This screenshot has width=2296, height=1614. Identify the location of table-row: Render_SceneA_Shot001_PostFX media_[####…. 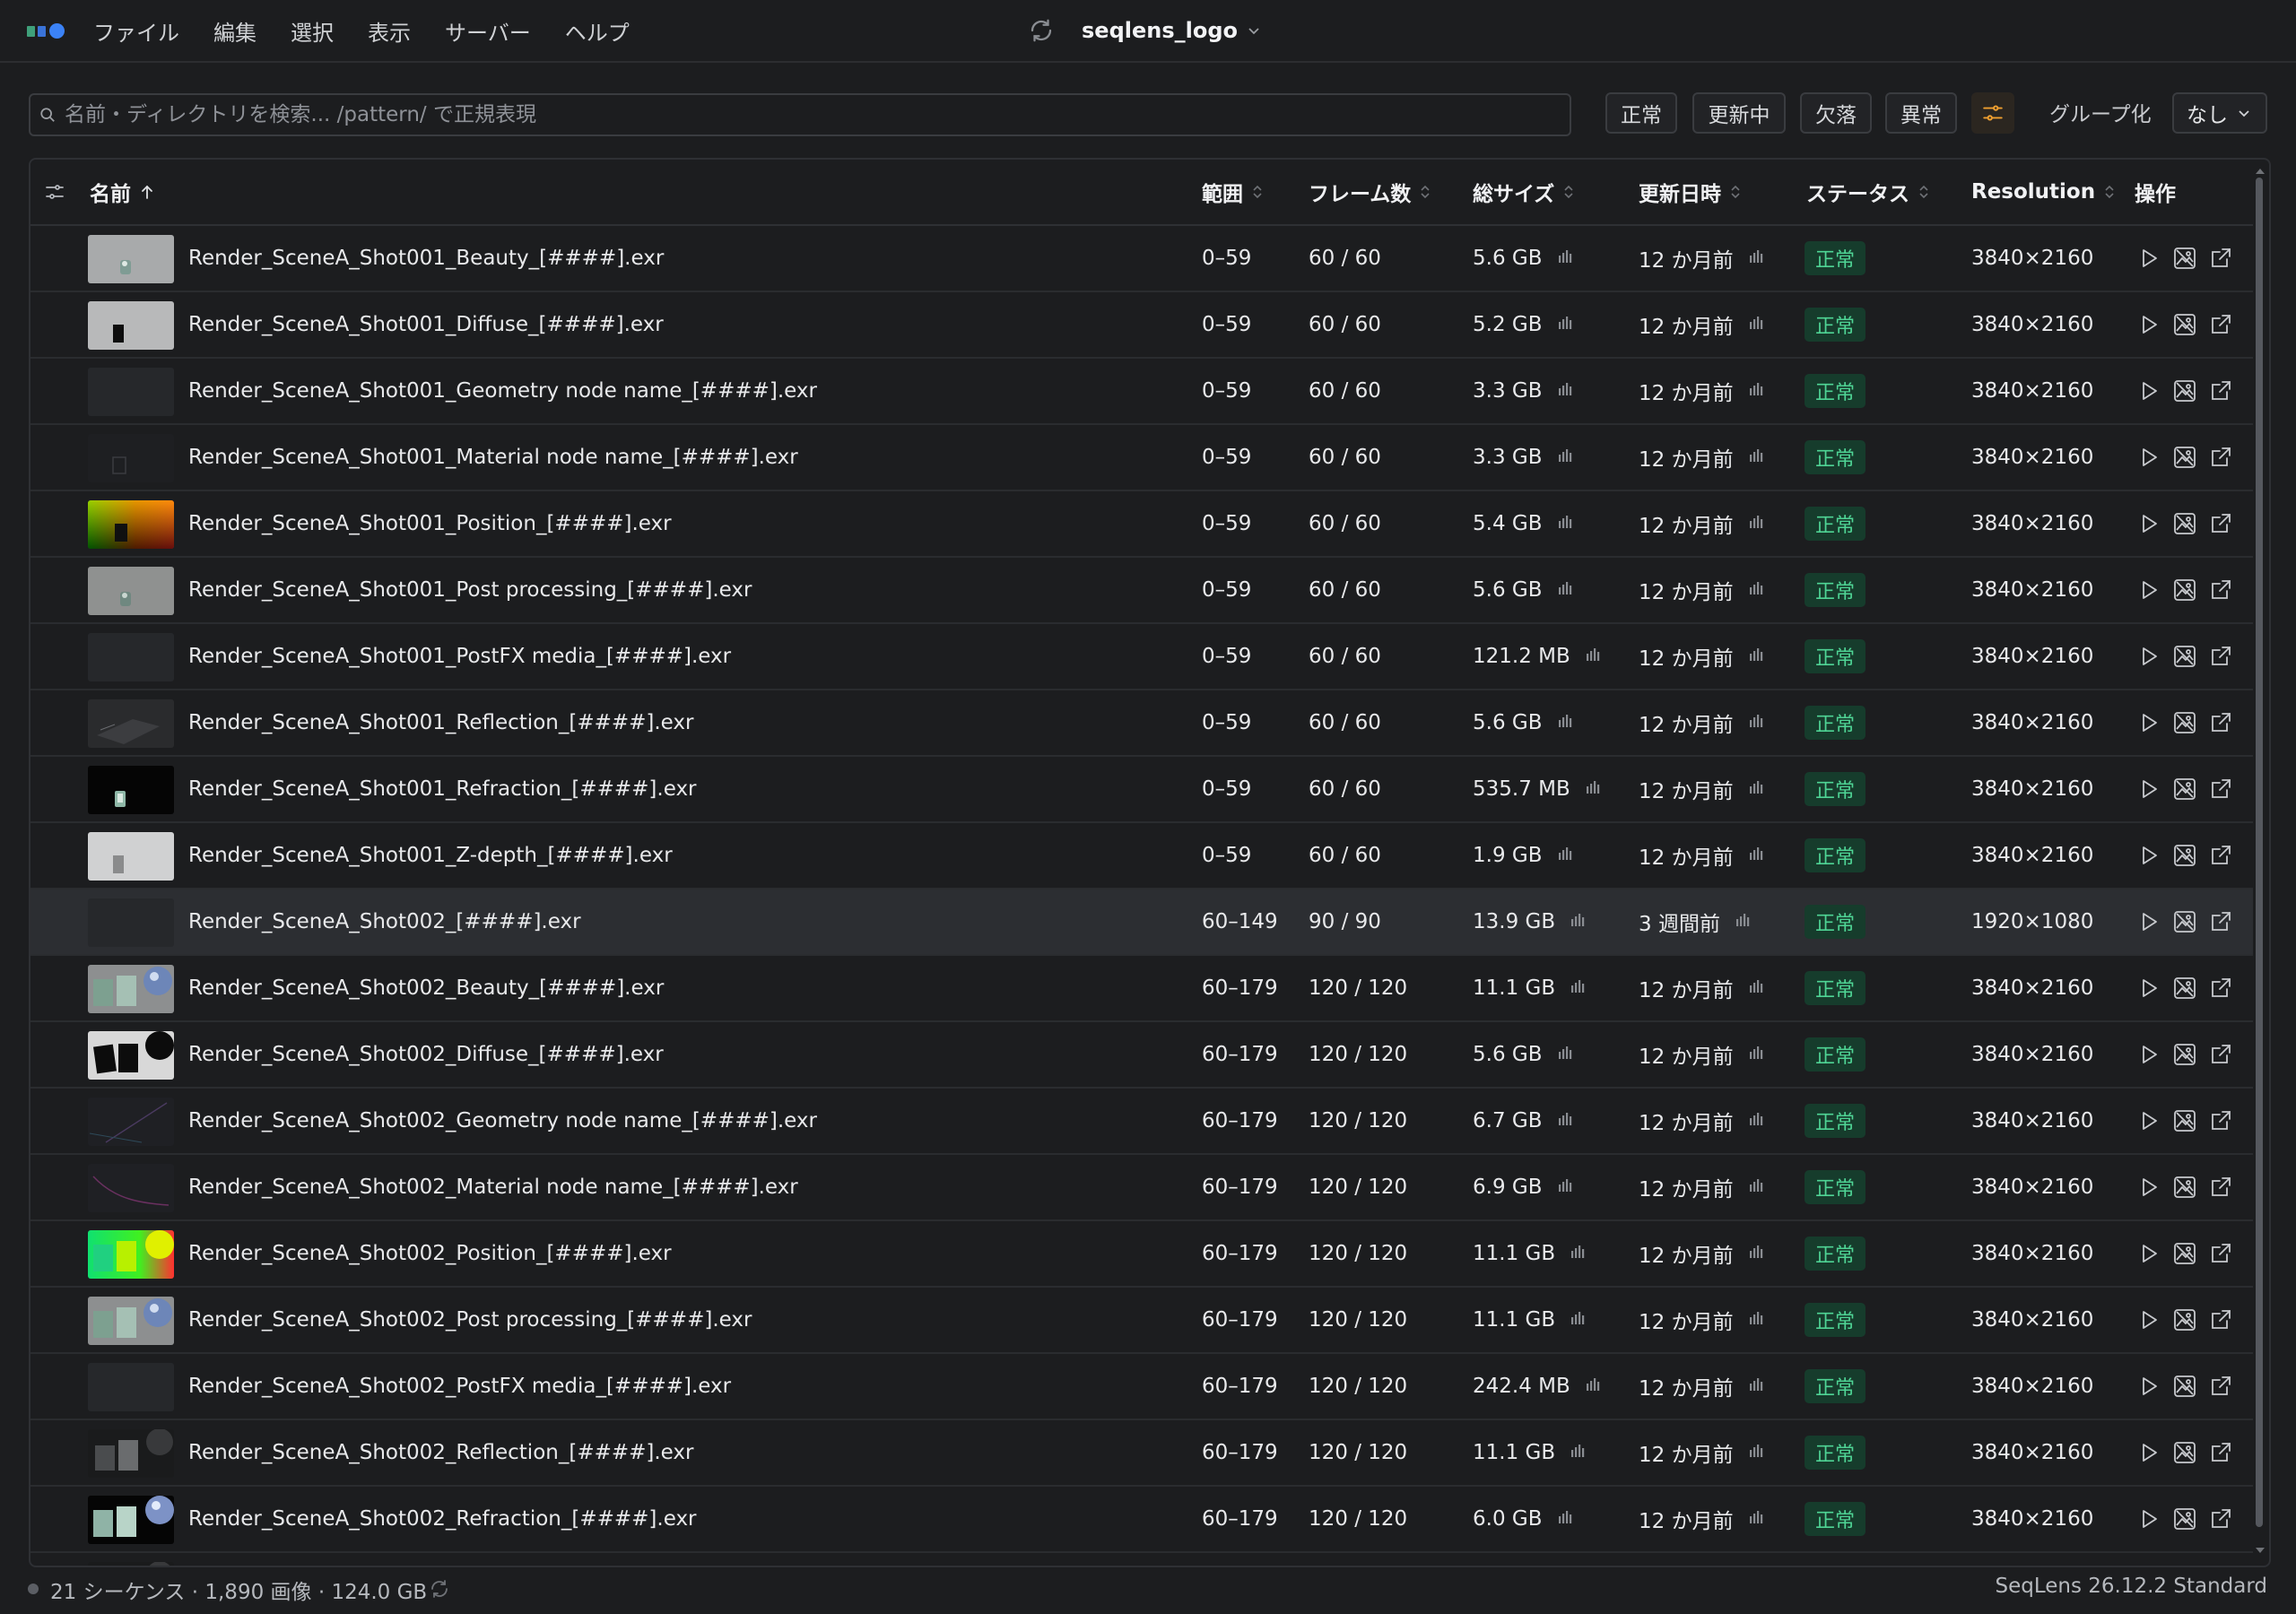
(1141, 657).